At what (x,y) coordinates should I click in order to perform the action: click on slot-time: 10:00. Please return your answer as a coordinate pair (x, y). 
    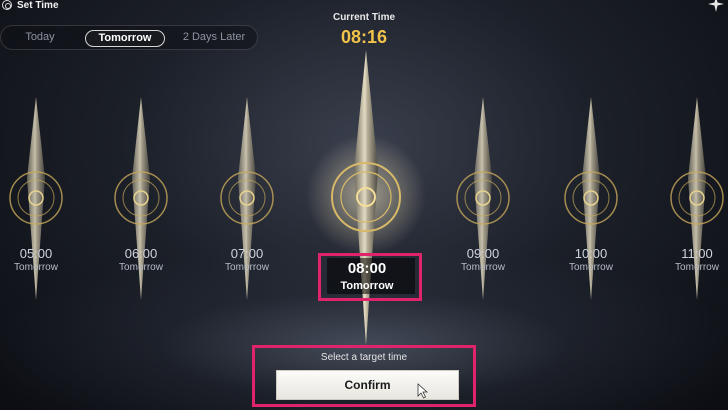
    Looking at the image, I should click on (591, 253).